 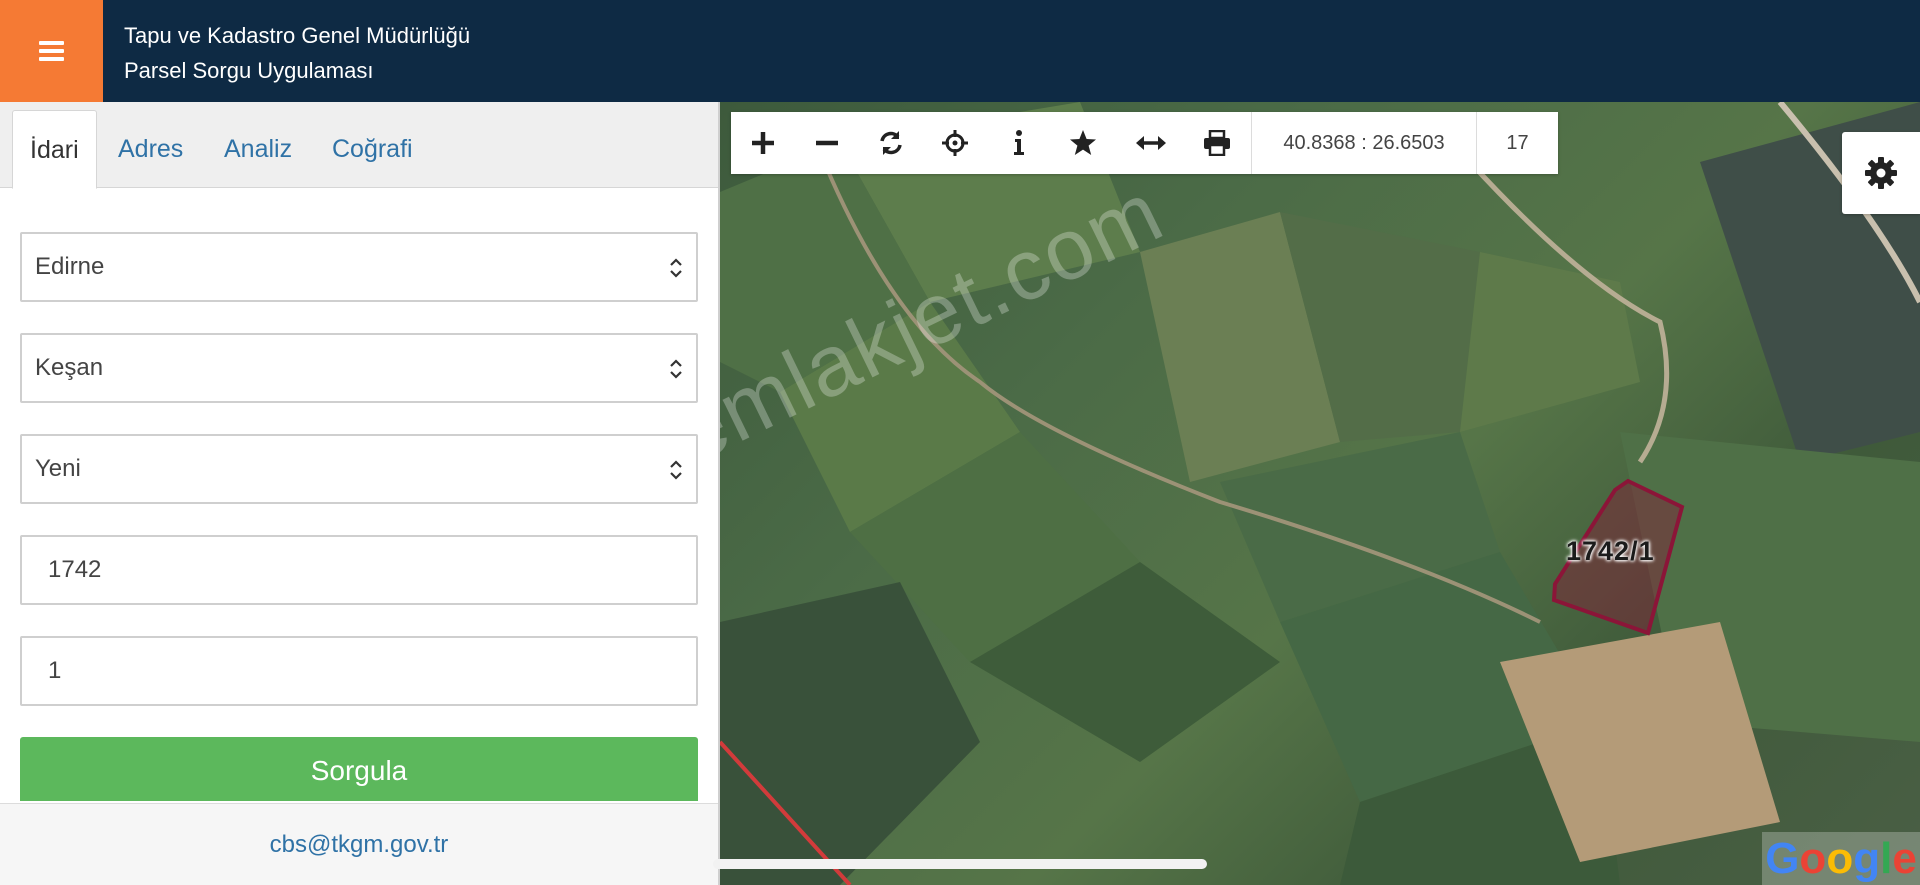 I want to click on neighborhood-select: Yeni, so click(x=359, y=469).